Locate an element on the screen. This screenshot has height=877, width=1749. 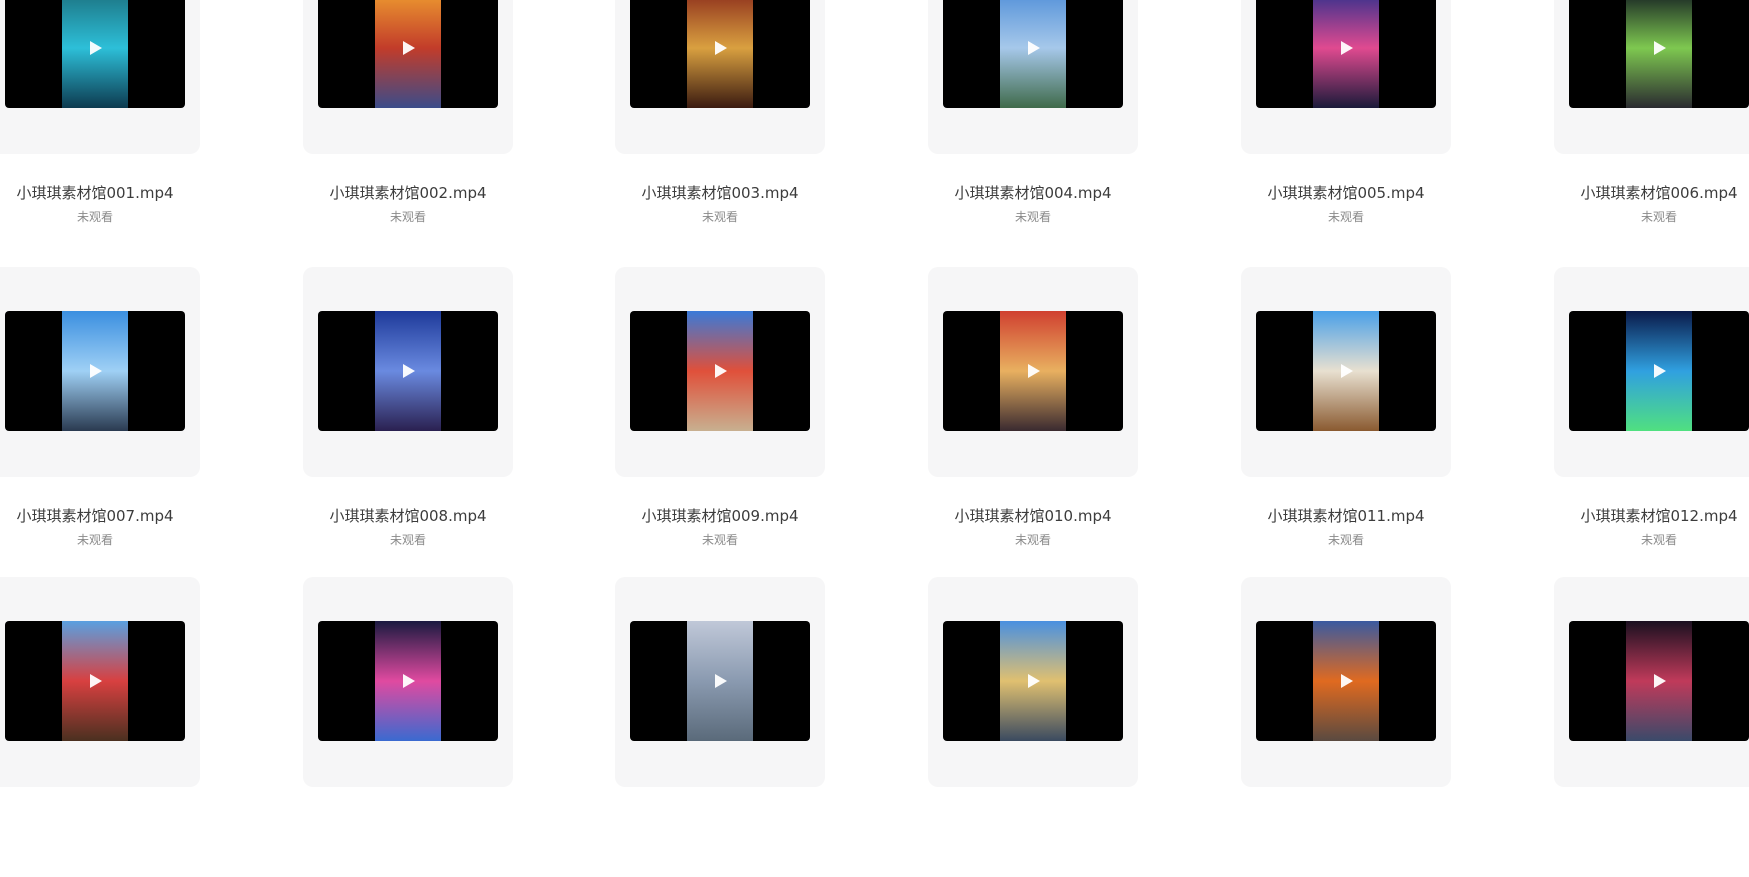
file-name: 小琪琪素材馆008.mp4 is located at coordinates (408, 515).